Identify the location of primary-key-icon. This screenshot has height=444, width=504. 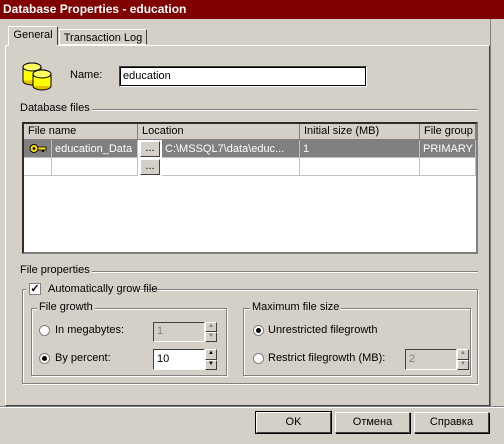
(38, 150).